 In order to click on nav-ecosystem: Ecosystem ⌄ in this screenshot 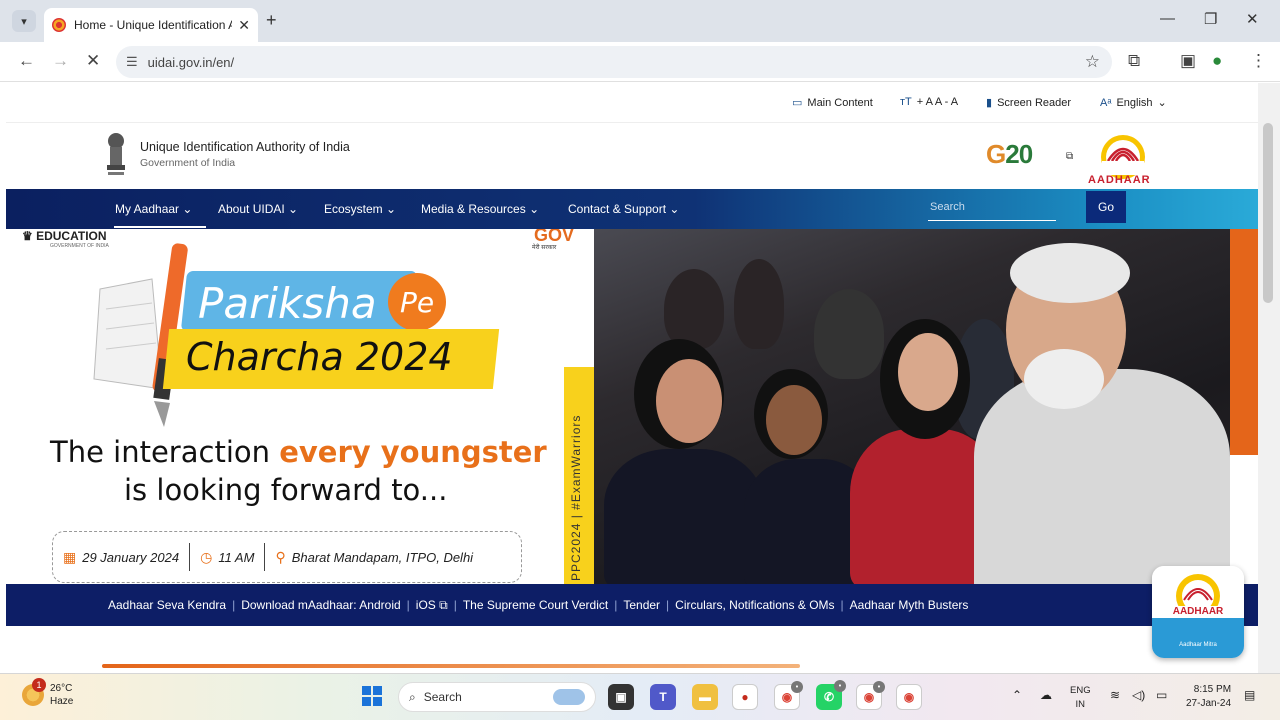, I will do `click(360, 209)`.